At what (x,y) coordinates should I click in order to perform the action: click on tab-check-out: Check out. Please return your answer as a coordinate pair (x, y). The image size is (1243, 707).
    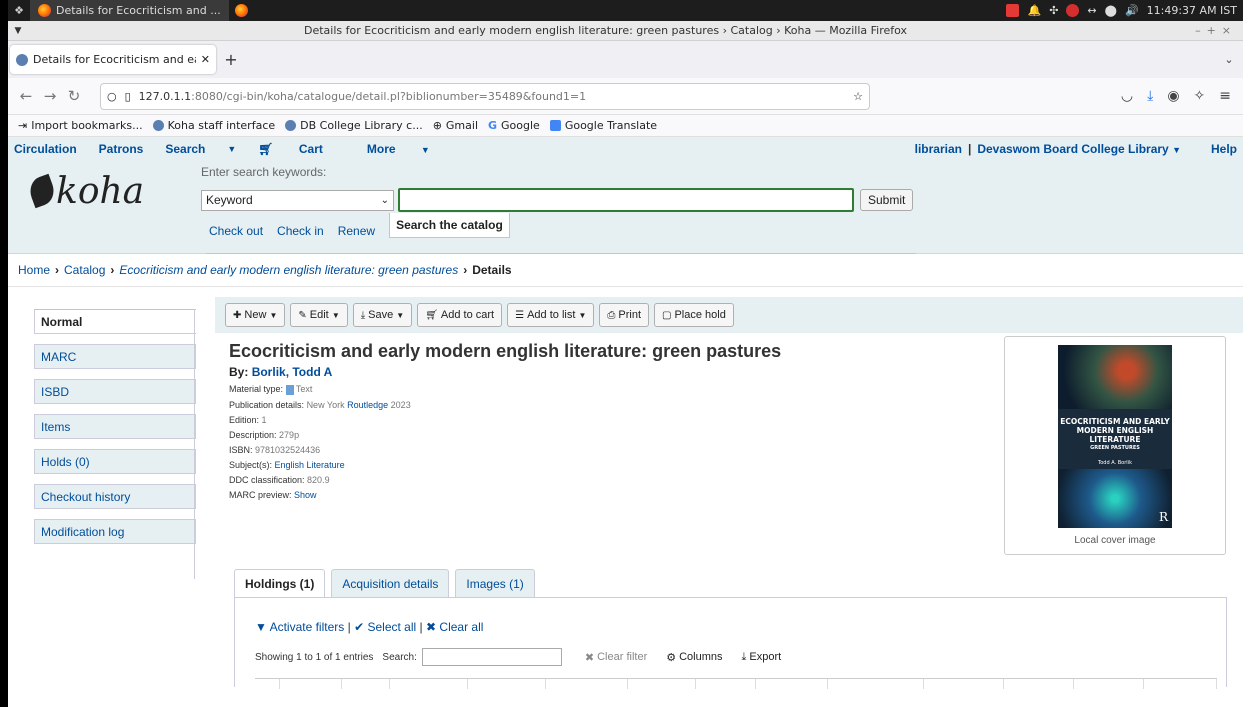
    Looking at the image, I should click on (236, 231).